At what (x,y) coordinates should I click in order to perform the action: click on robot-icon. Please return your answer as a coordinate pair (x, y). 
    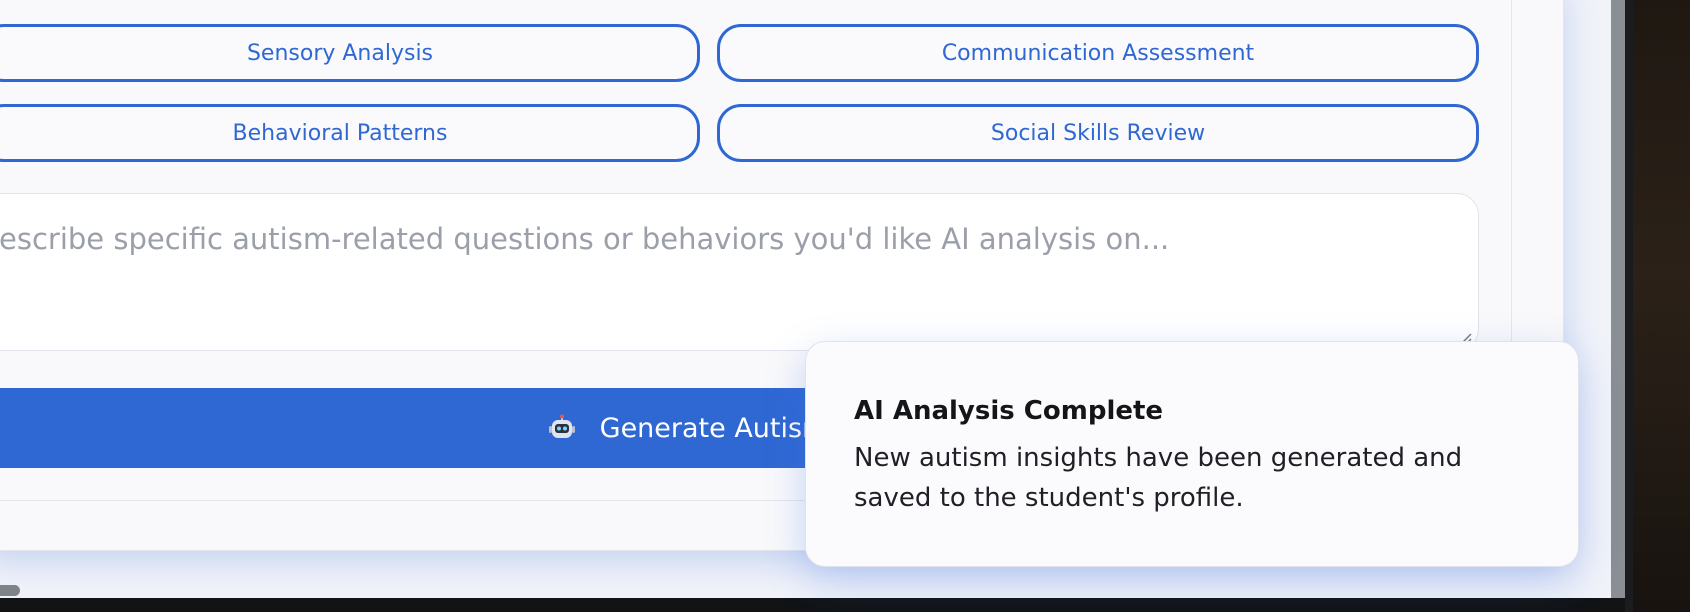
    Looking at the image, I should click on (562, 428).